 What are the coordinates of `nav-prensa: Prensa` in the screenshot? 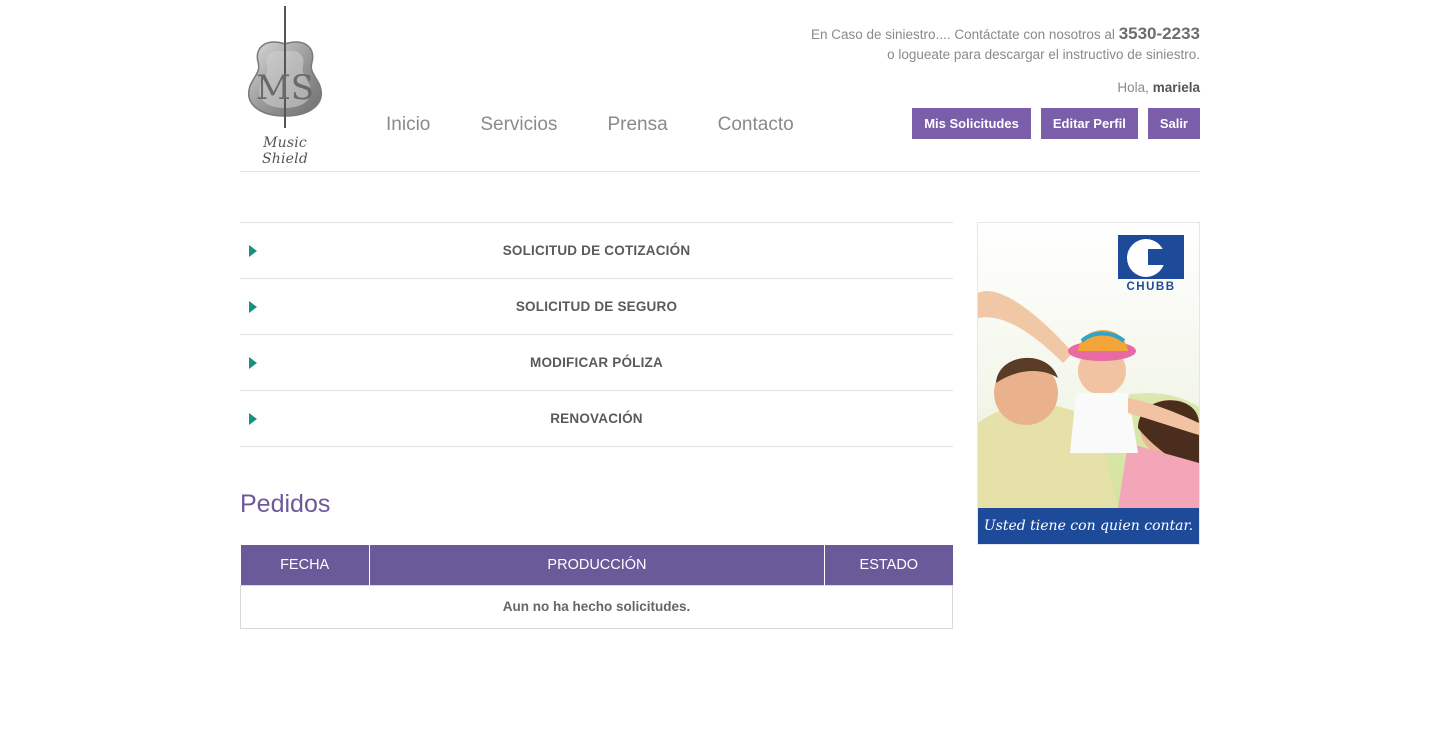 It's located at (637, 125).